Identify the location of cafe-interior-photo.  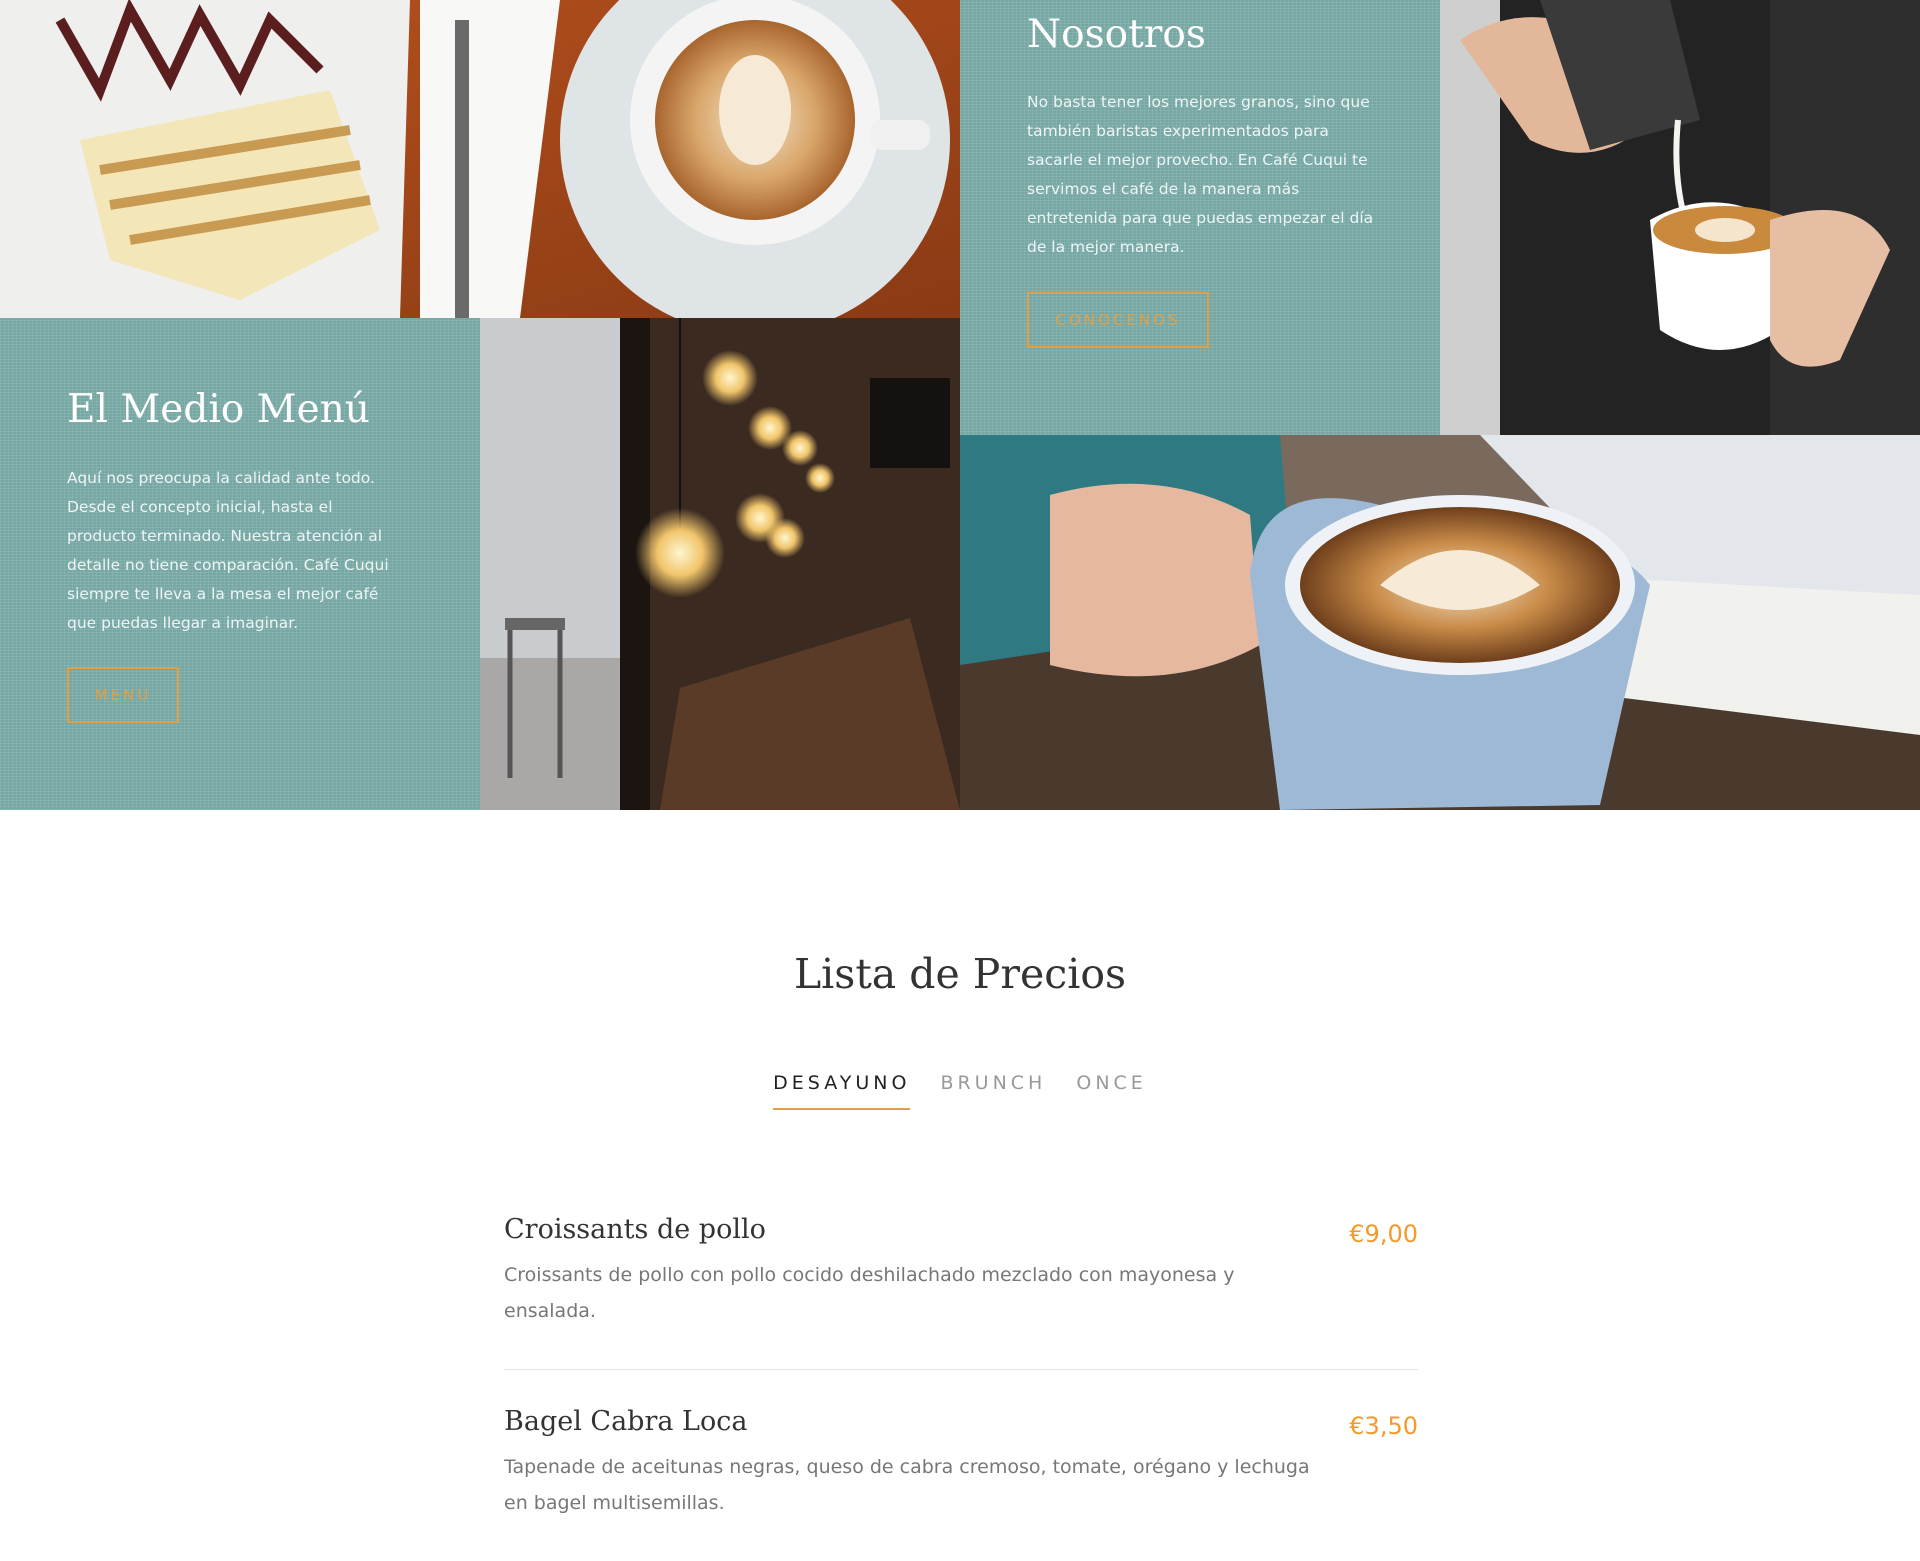
(720, 564).